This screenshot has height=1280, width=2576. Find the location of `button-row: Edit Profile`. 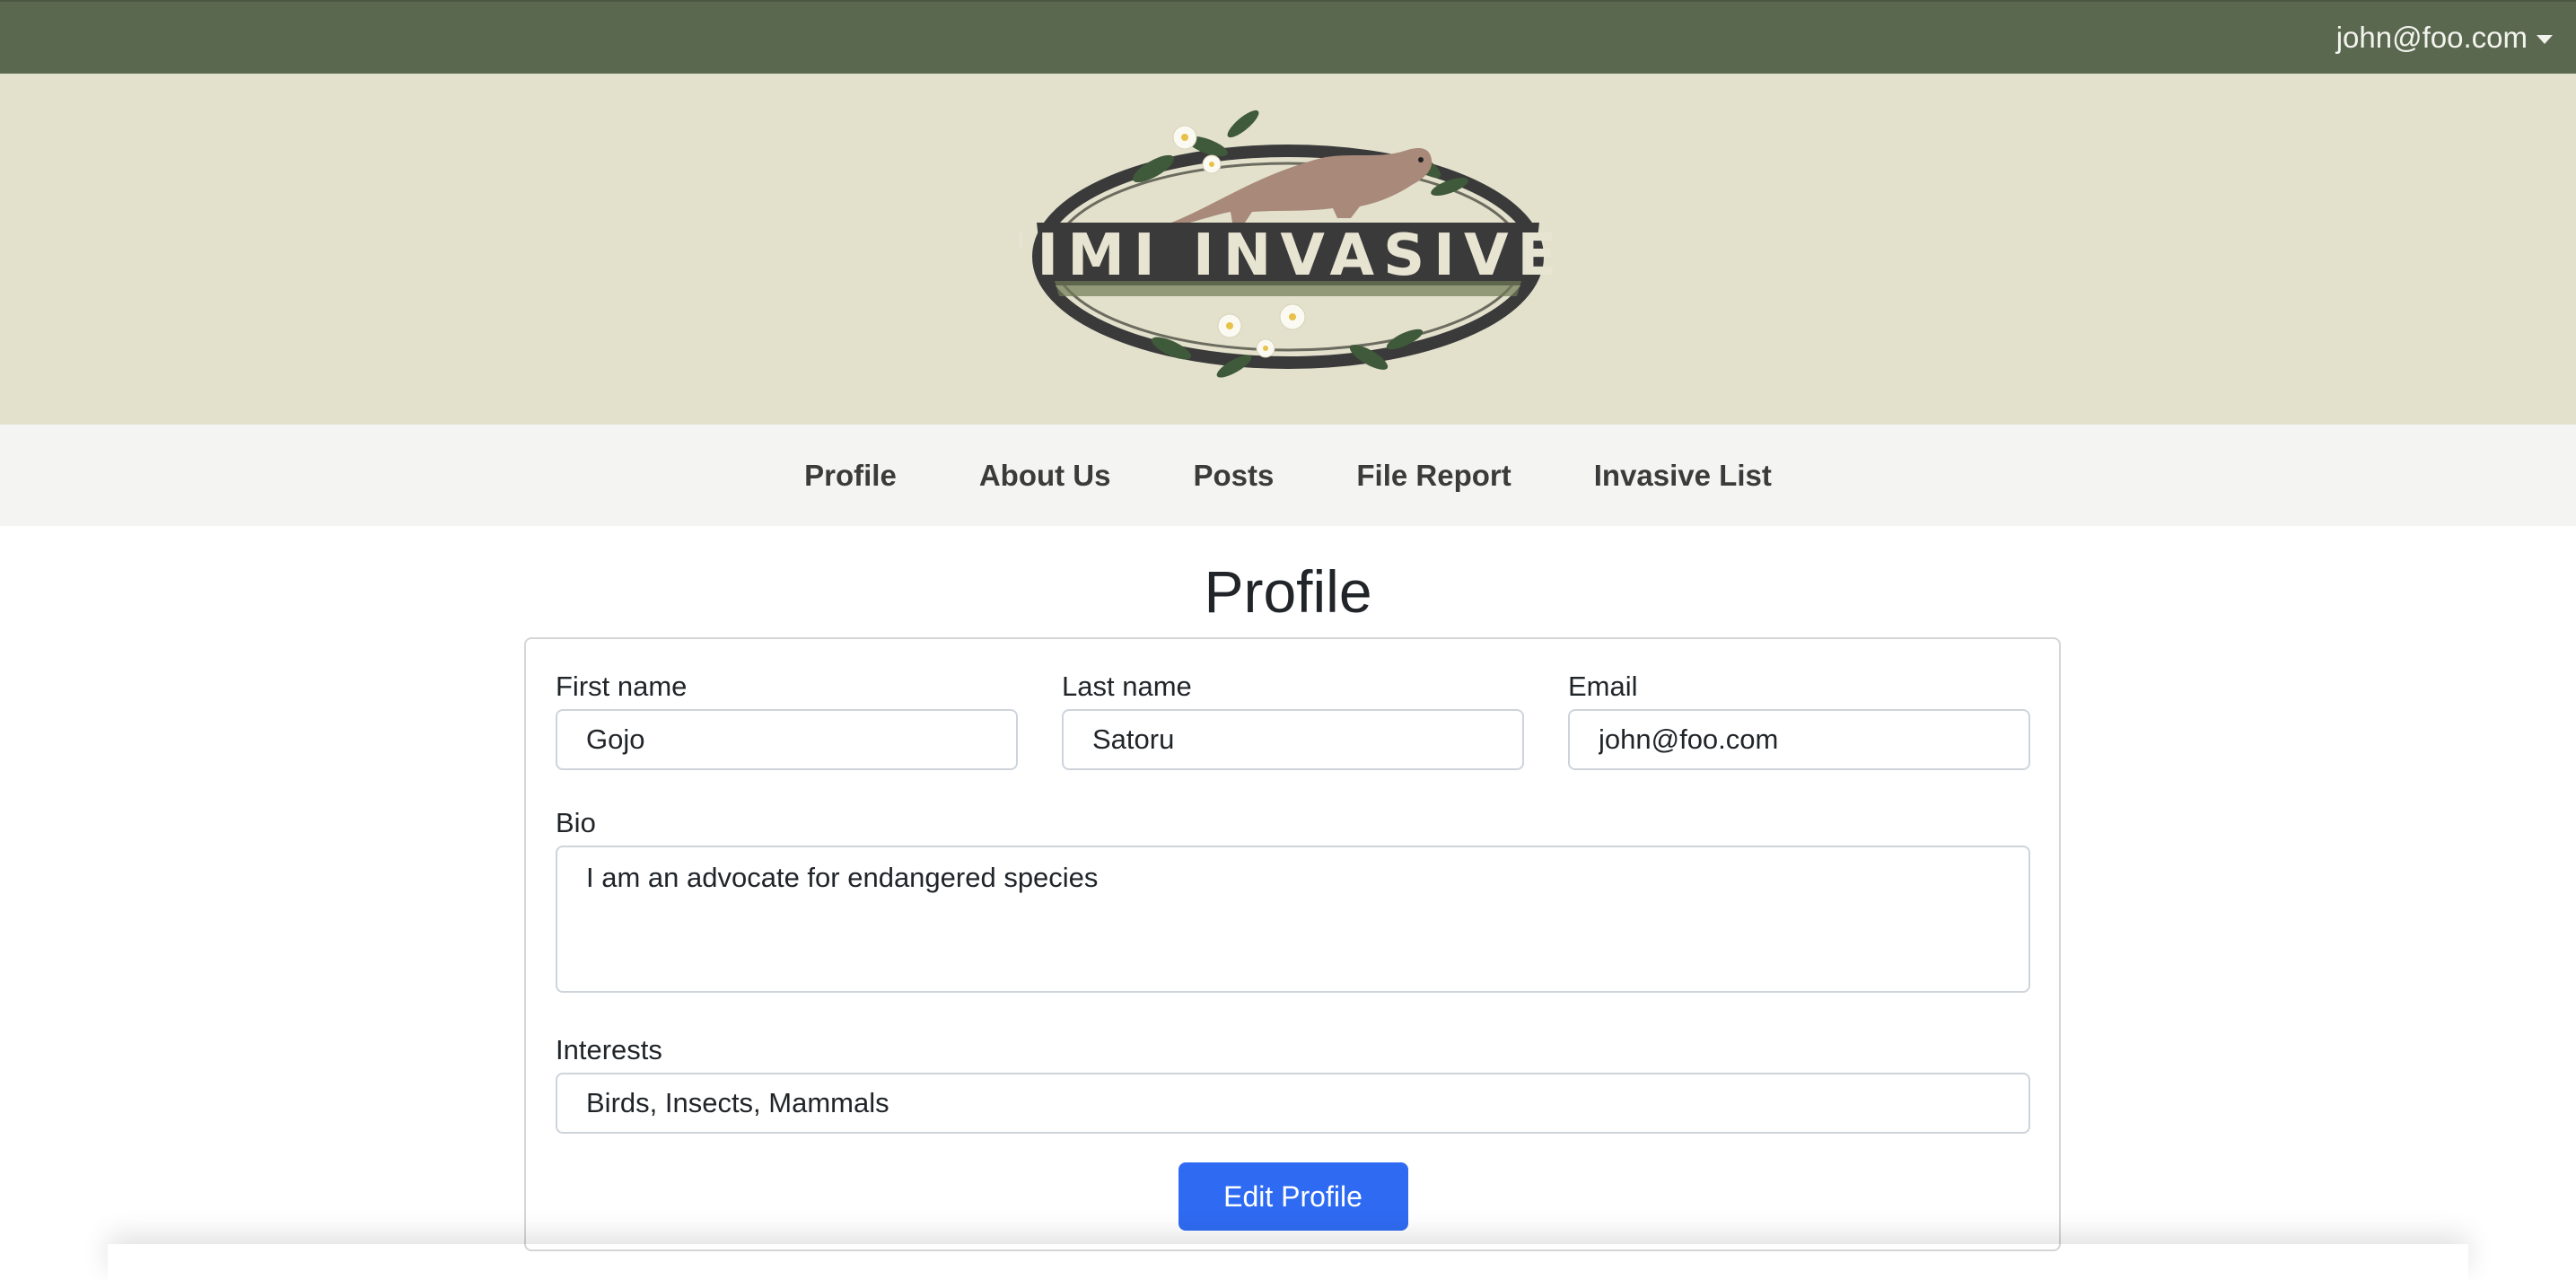

button-row: Edit Profile is located at coordinates (1293, 1196).